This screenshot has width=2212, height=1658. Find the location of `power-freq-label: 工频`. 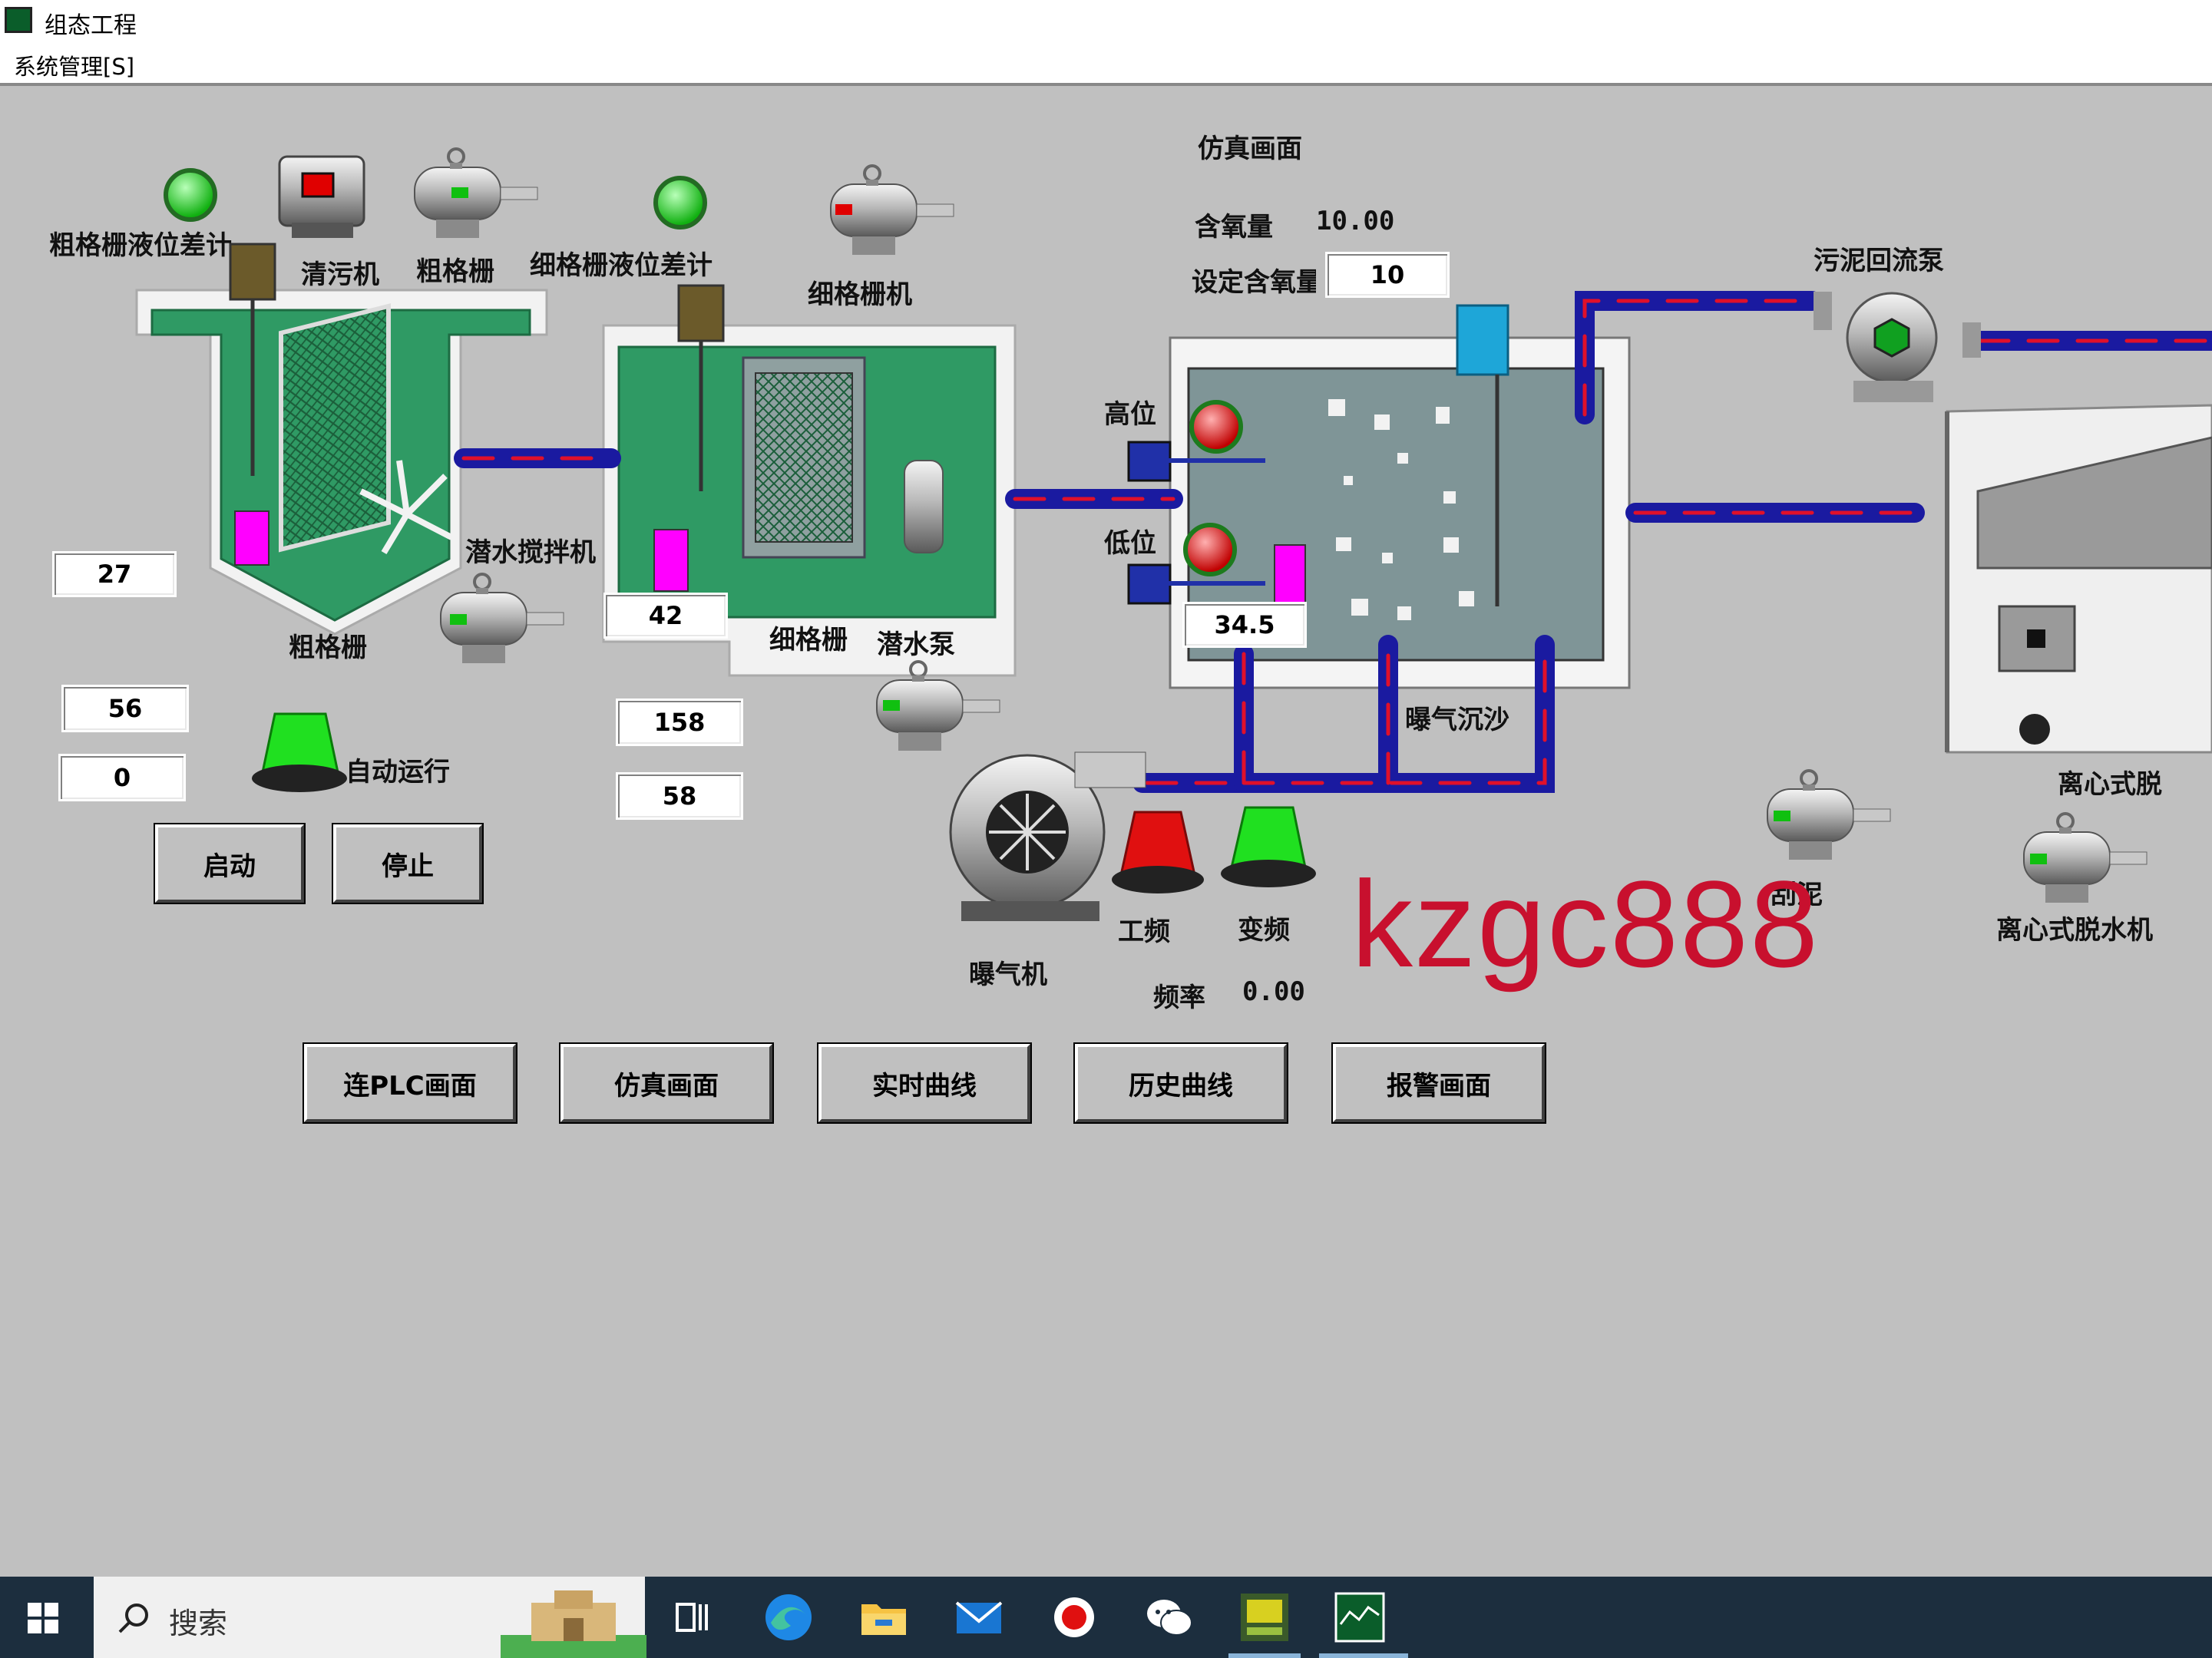

power-freq-label: 工频 is located at coordinates (1144, 932).